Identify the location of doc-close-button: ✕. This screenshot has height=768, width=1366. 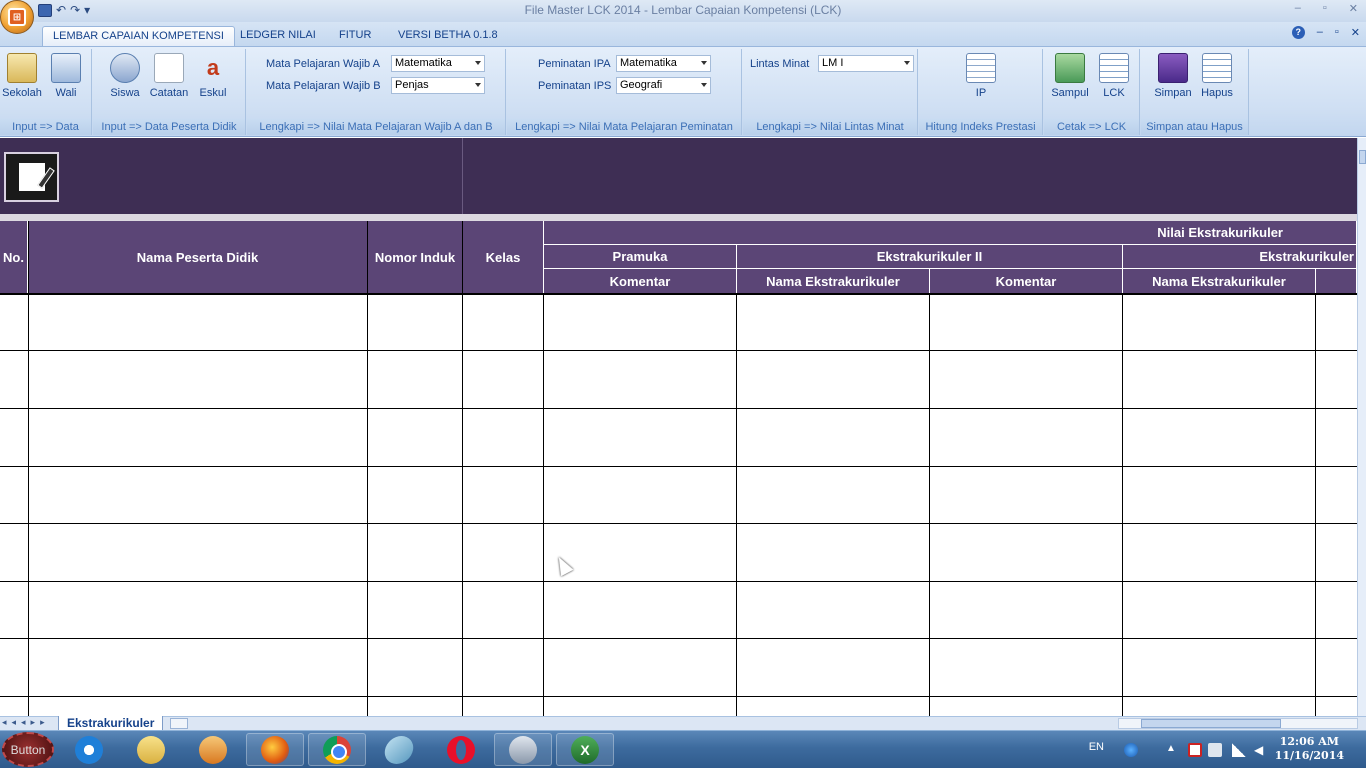
(1355, 32).